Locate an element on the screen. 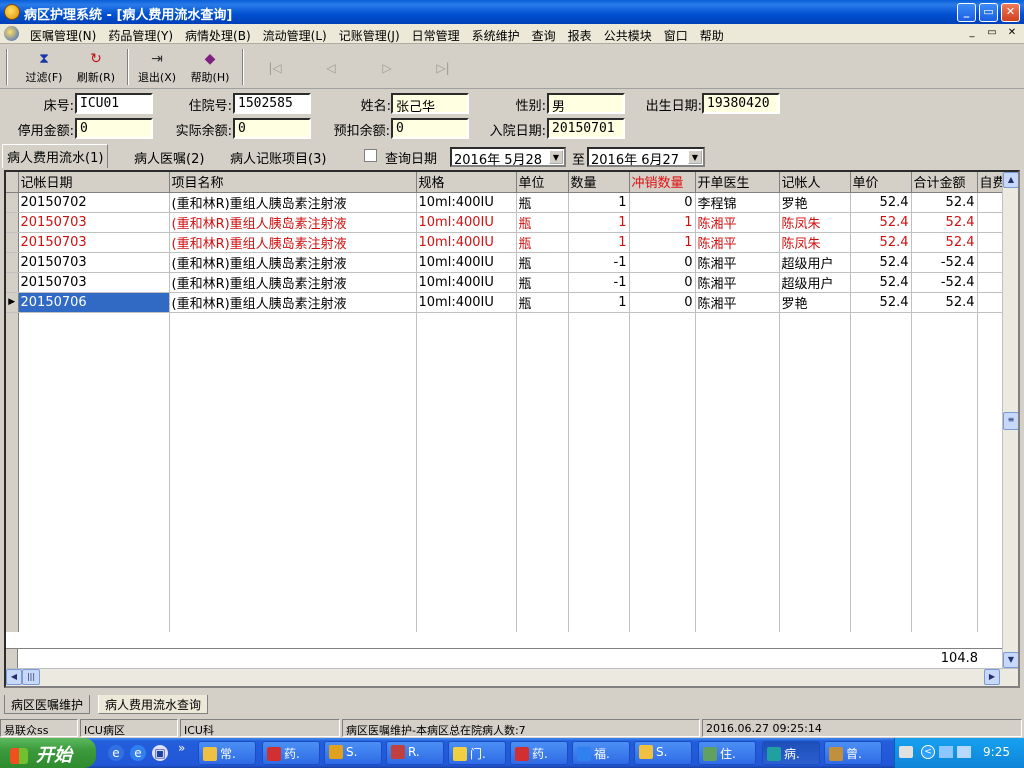 The image size is (1024, 768). mdi-minimize-button: _ is located at coordinates (972, 33).